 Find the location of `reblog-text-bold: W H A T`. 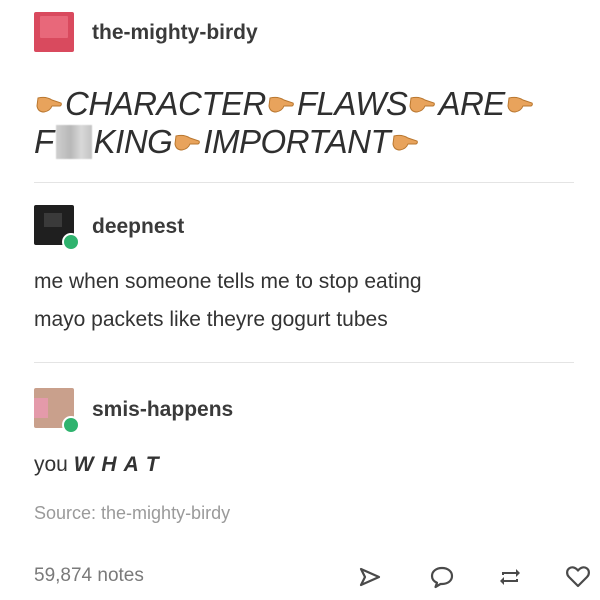

reblog-text-bold: W H A T is located at coordinates (116, 464).